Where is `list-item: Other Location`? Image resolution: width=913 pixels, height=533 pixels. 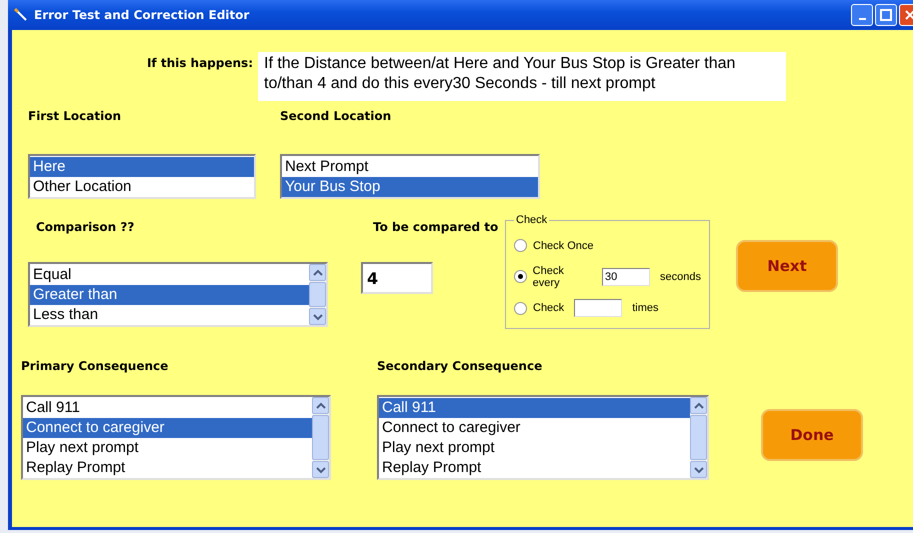
list-item: Other Location is located at coordinates (142, 187).